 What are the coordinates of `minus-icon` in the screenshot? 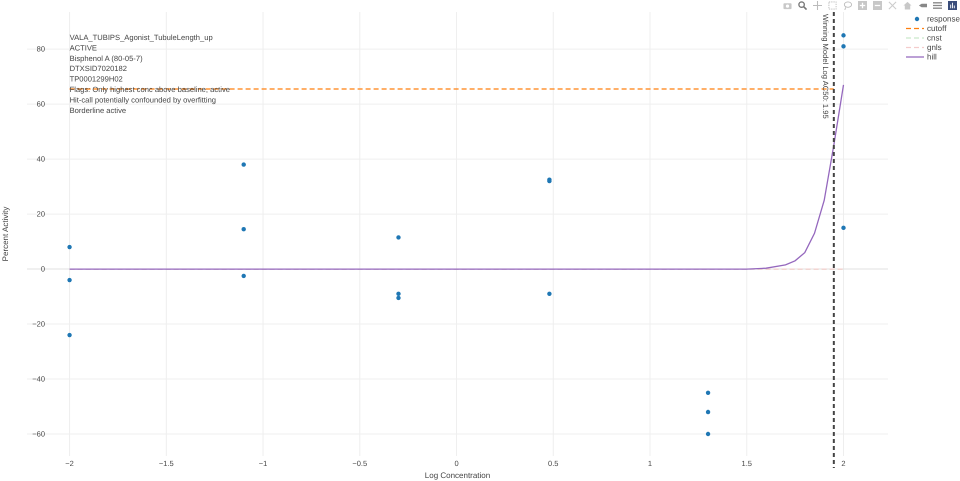 It's located at (877, 5).